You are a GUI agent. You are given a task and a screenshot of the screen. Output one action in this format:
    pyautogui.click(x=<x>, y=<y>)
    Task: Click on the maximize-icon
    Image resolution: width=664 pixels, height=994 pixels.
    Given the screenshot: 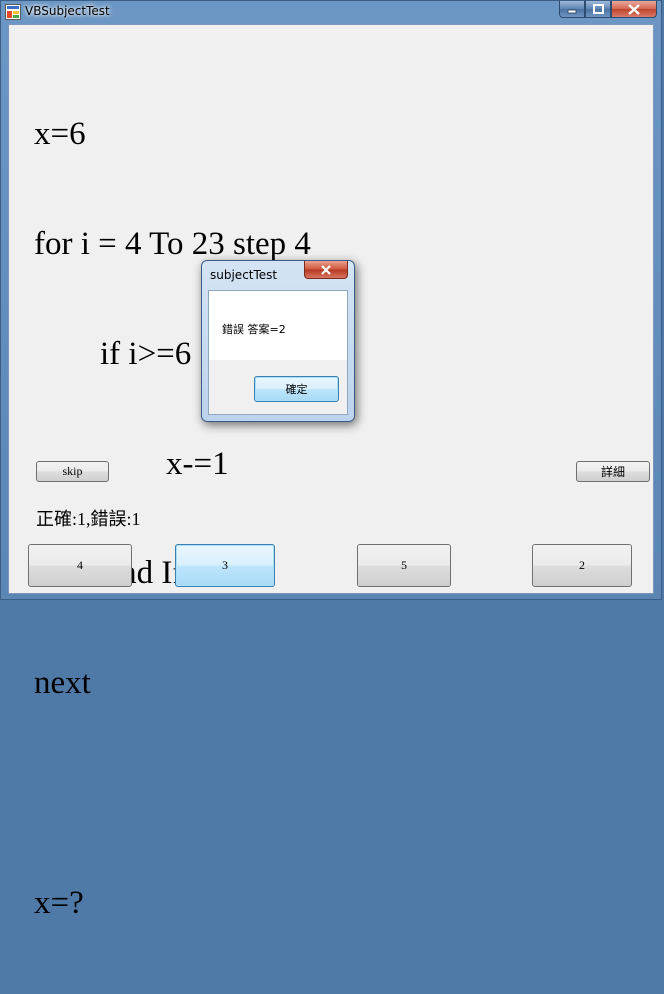 What is the action you would take?
    pyautogui.click(x=598, y=9)
    